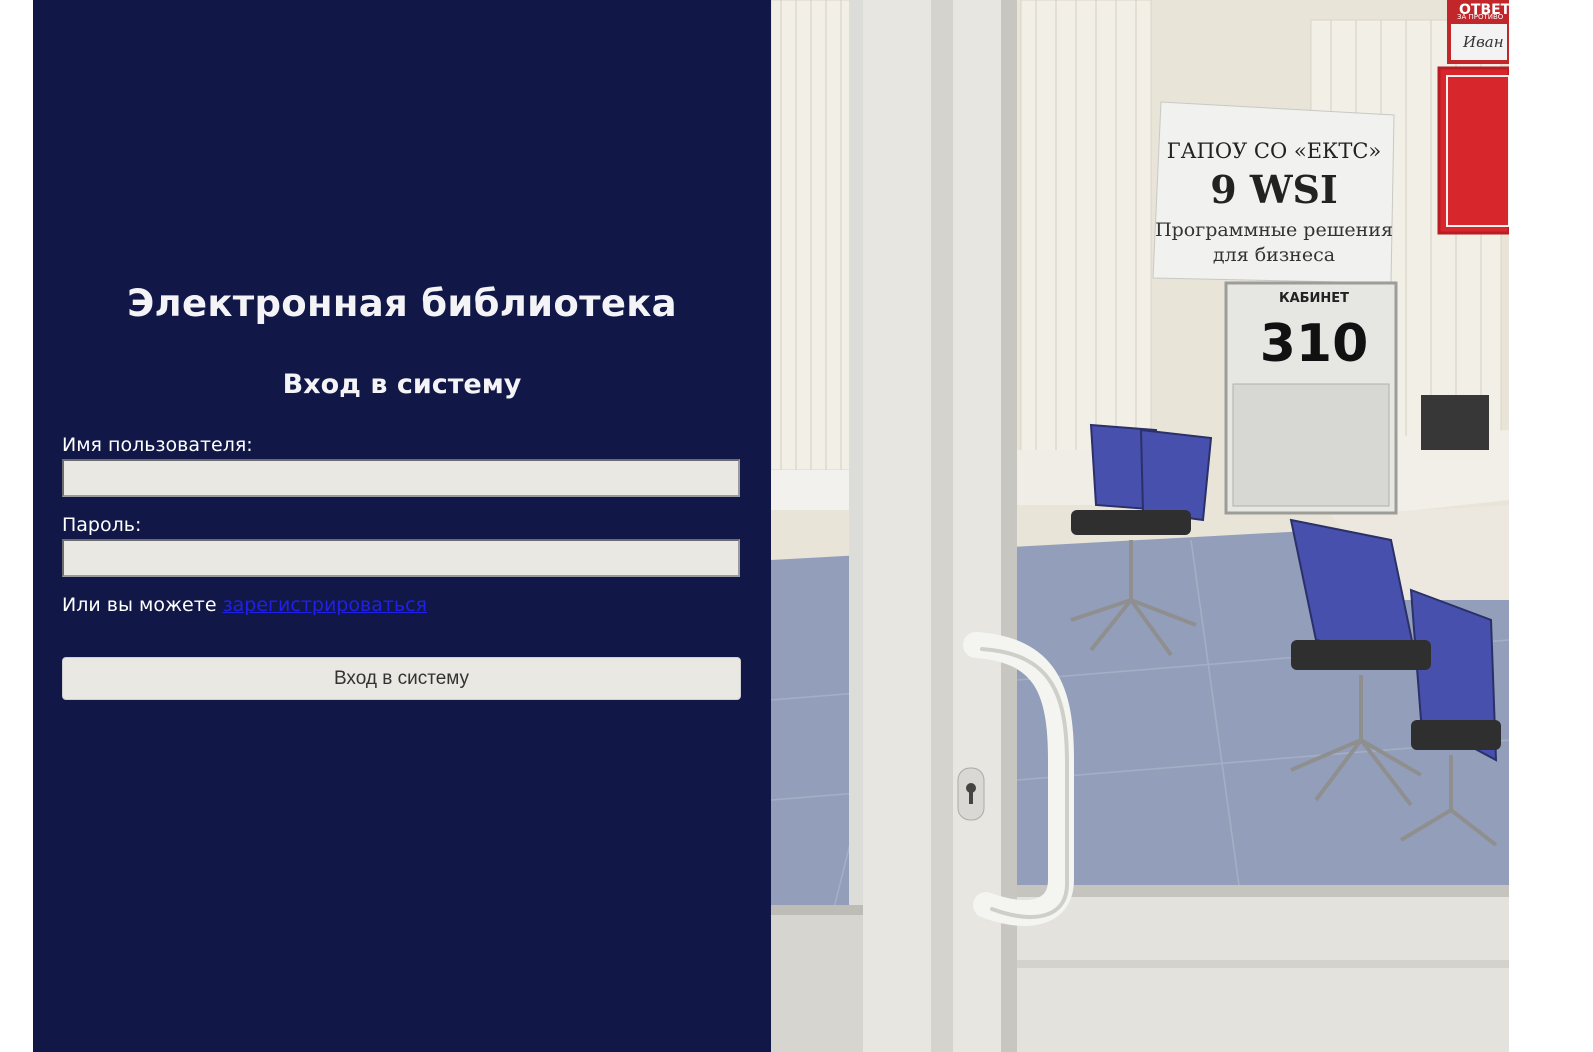  Describe the element at coordinates (401, 478) in the screenshot. I see `username-input` at that location.